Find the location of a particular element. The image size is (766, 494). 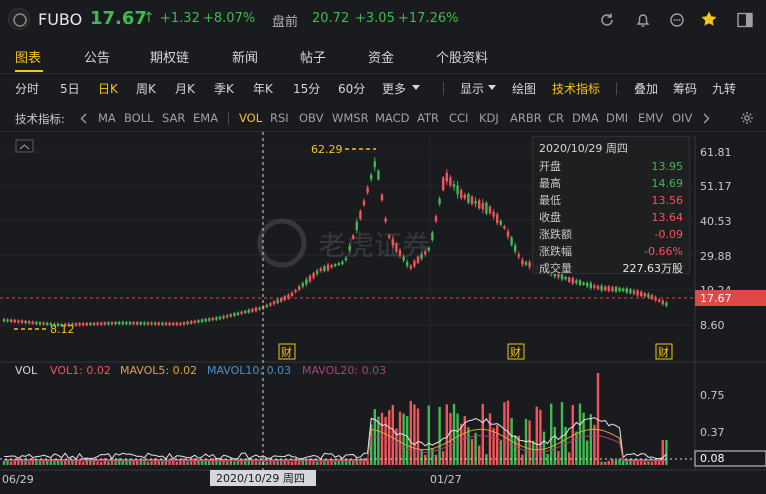

tooltip-value: -0.09 is located at coordinates (668, 234).